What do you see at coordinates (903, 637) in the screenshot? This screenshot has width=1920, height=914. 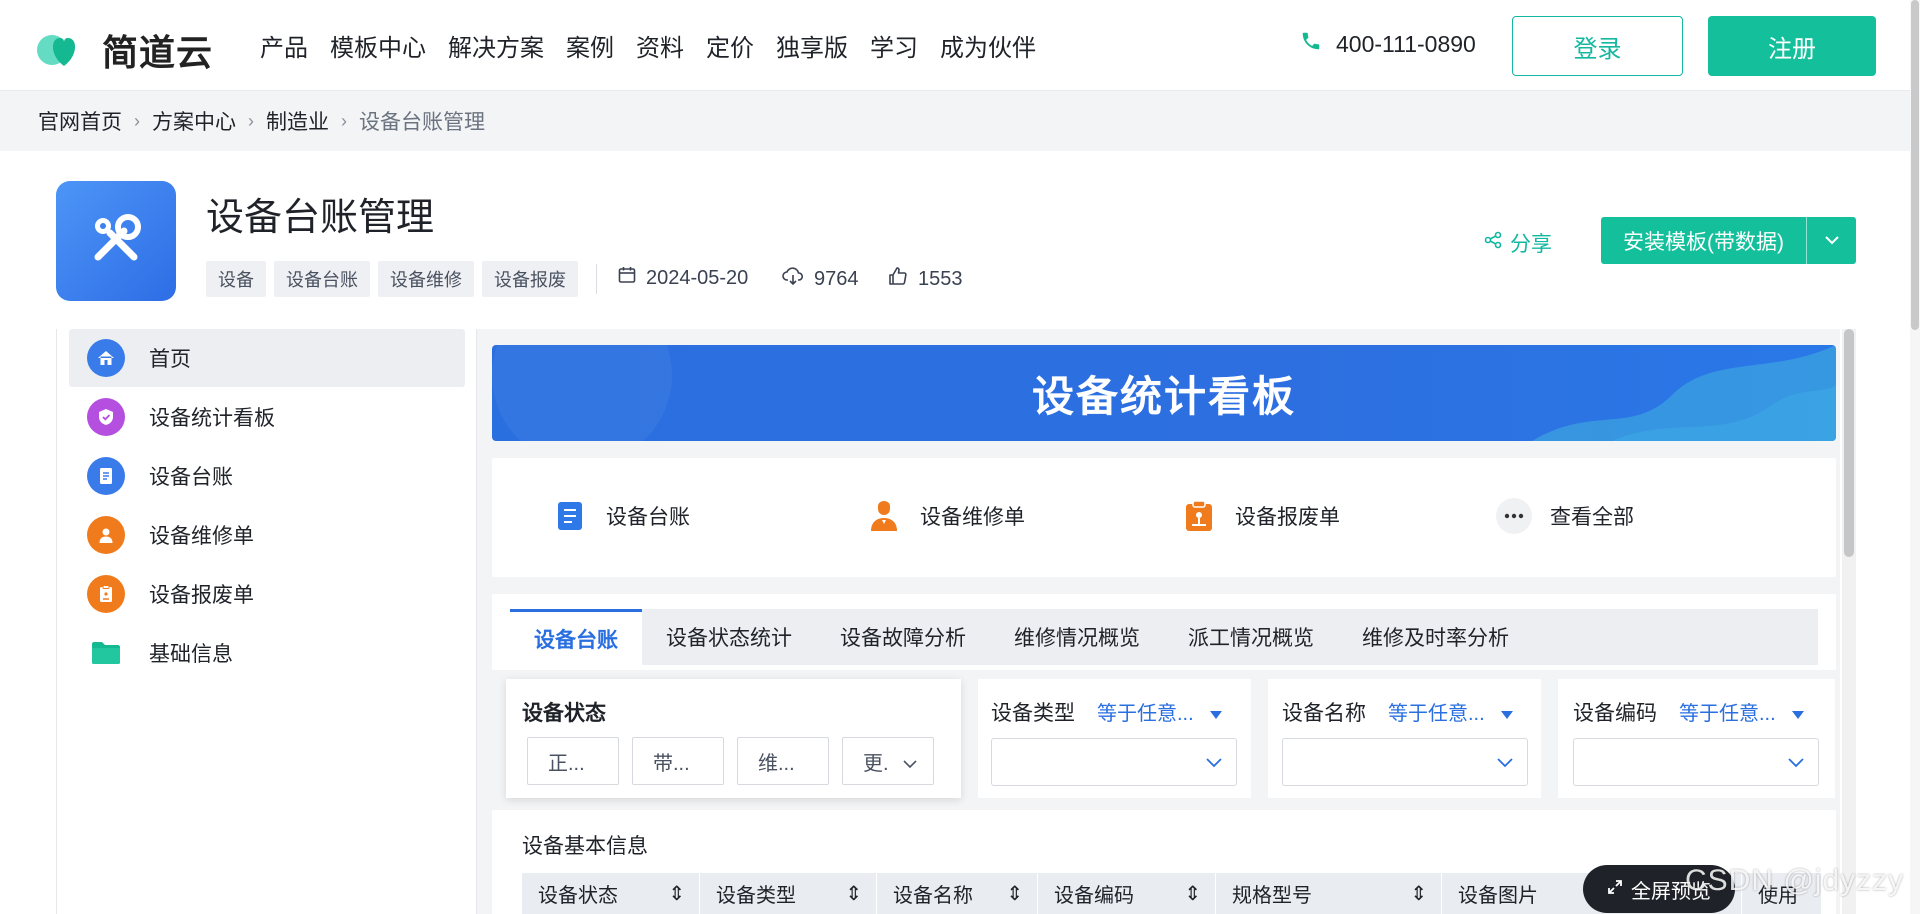 I see `tab-fault-analysis: 设备故障分析` at bounding box center [903, 637].